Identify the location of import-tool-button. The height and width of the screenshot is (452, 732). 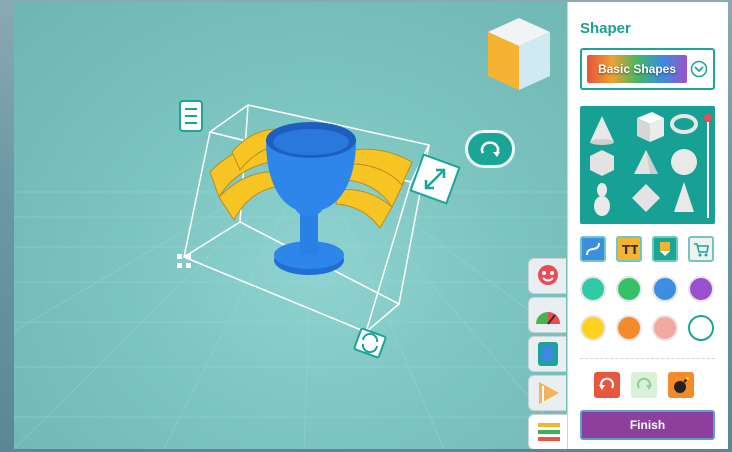
(665, 249).